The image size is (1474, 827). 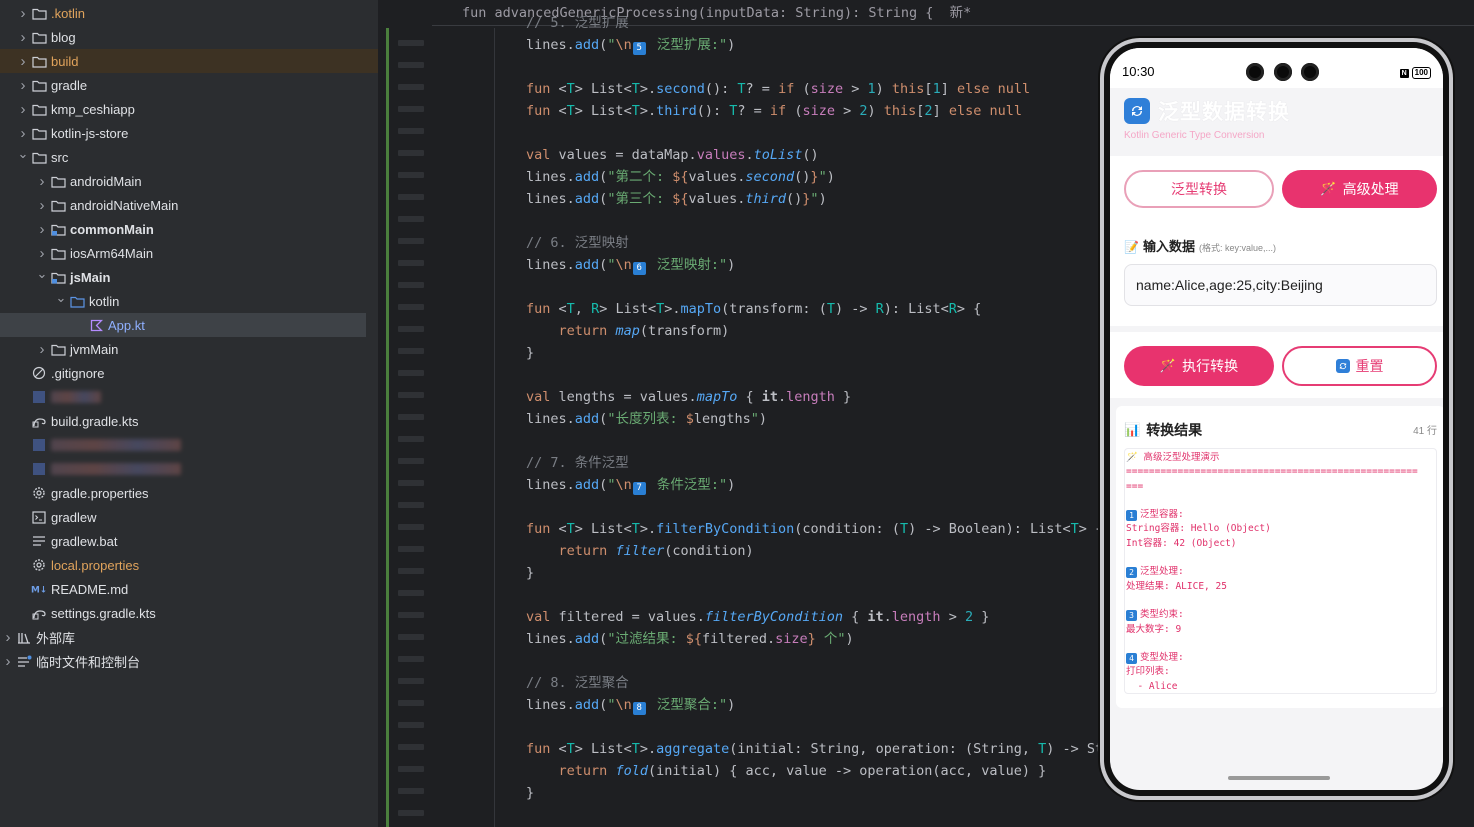 I want to click on code-line: // 8. 泛型聚合, so click(x=577, y=683).